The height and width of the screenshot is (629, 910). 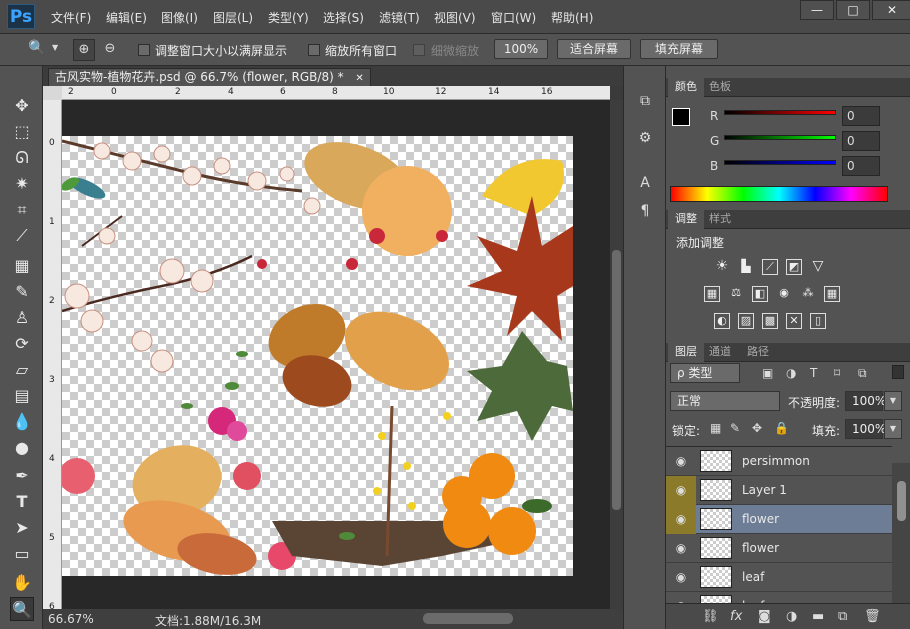 I want to click on invert-icon: ◐, so click(x=722, y=321).